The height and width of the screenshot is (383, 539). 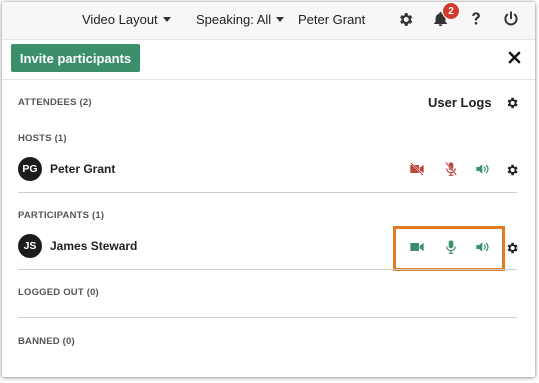 What do you see at coordinates (46, 341) in the screenshot?
I see `banned-heading: BANNED (0)` at bounding box center [46, 341].